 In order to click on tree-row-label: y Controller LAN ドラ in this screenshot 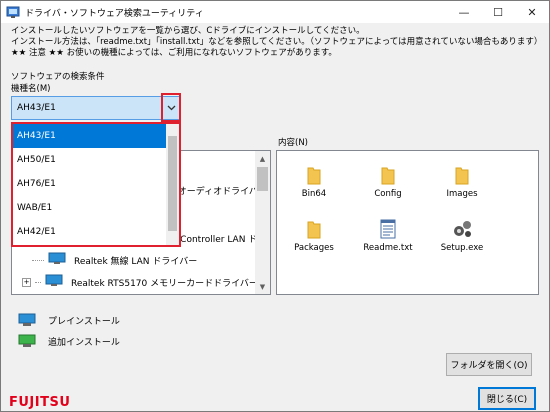, I will do `click(219, 239)`.